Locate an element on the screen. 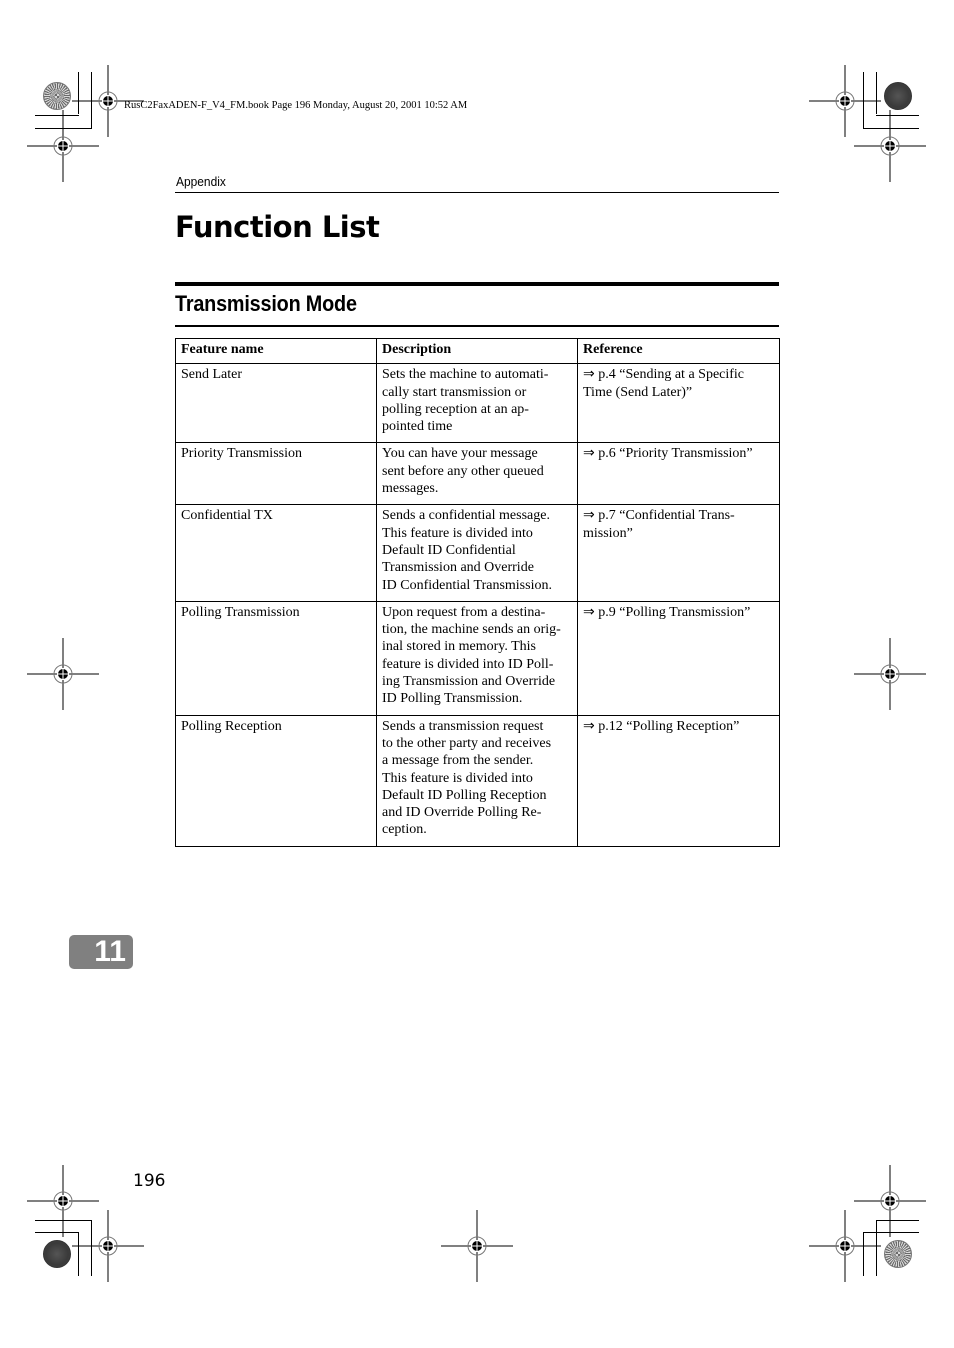  reference-link: ⇒ p.9 “Polling Transmission” is located at coordinates (678, 658).